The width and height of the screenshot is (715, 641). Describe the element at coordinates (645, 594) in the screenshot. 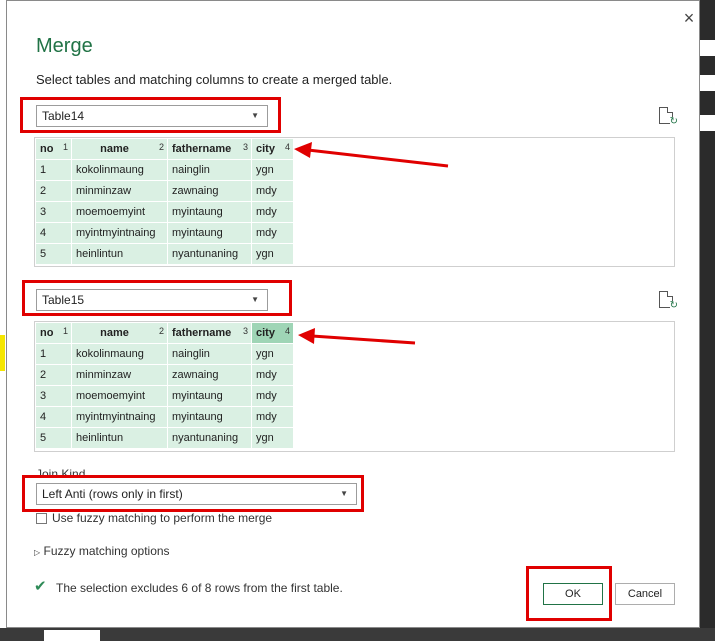

I see `cancel-button: Cancel` at that location.